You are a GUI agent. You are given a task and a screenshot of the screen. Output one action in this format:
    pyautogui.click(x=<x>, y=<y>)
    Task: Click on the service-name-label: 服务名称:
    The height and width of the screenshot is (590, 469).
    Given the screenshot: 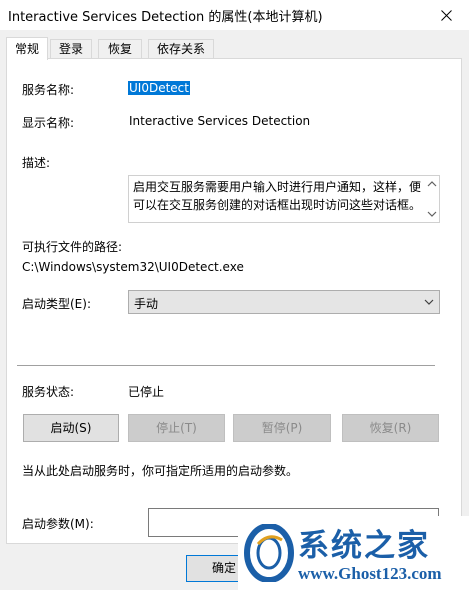 What is the action you would take?
    pyautogui.click(x=48, y=90)
    